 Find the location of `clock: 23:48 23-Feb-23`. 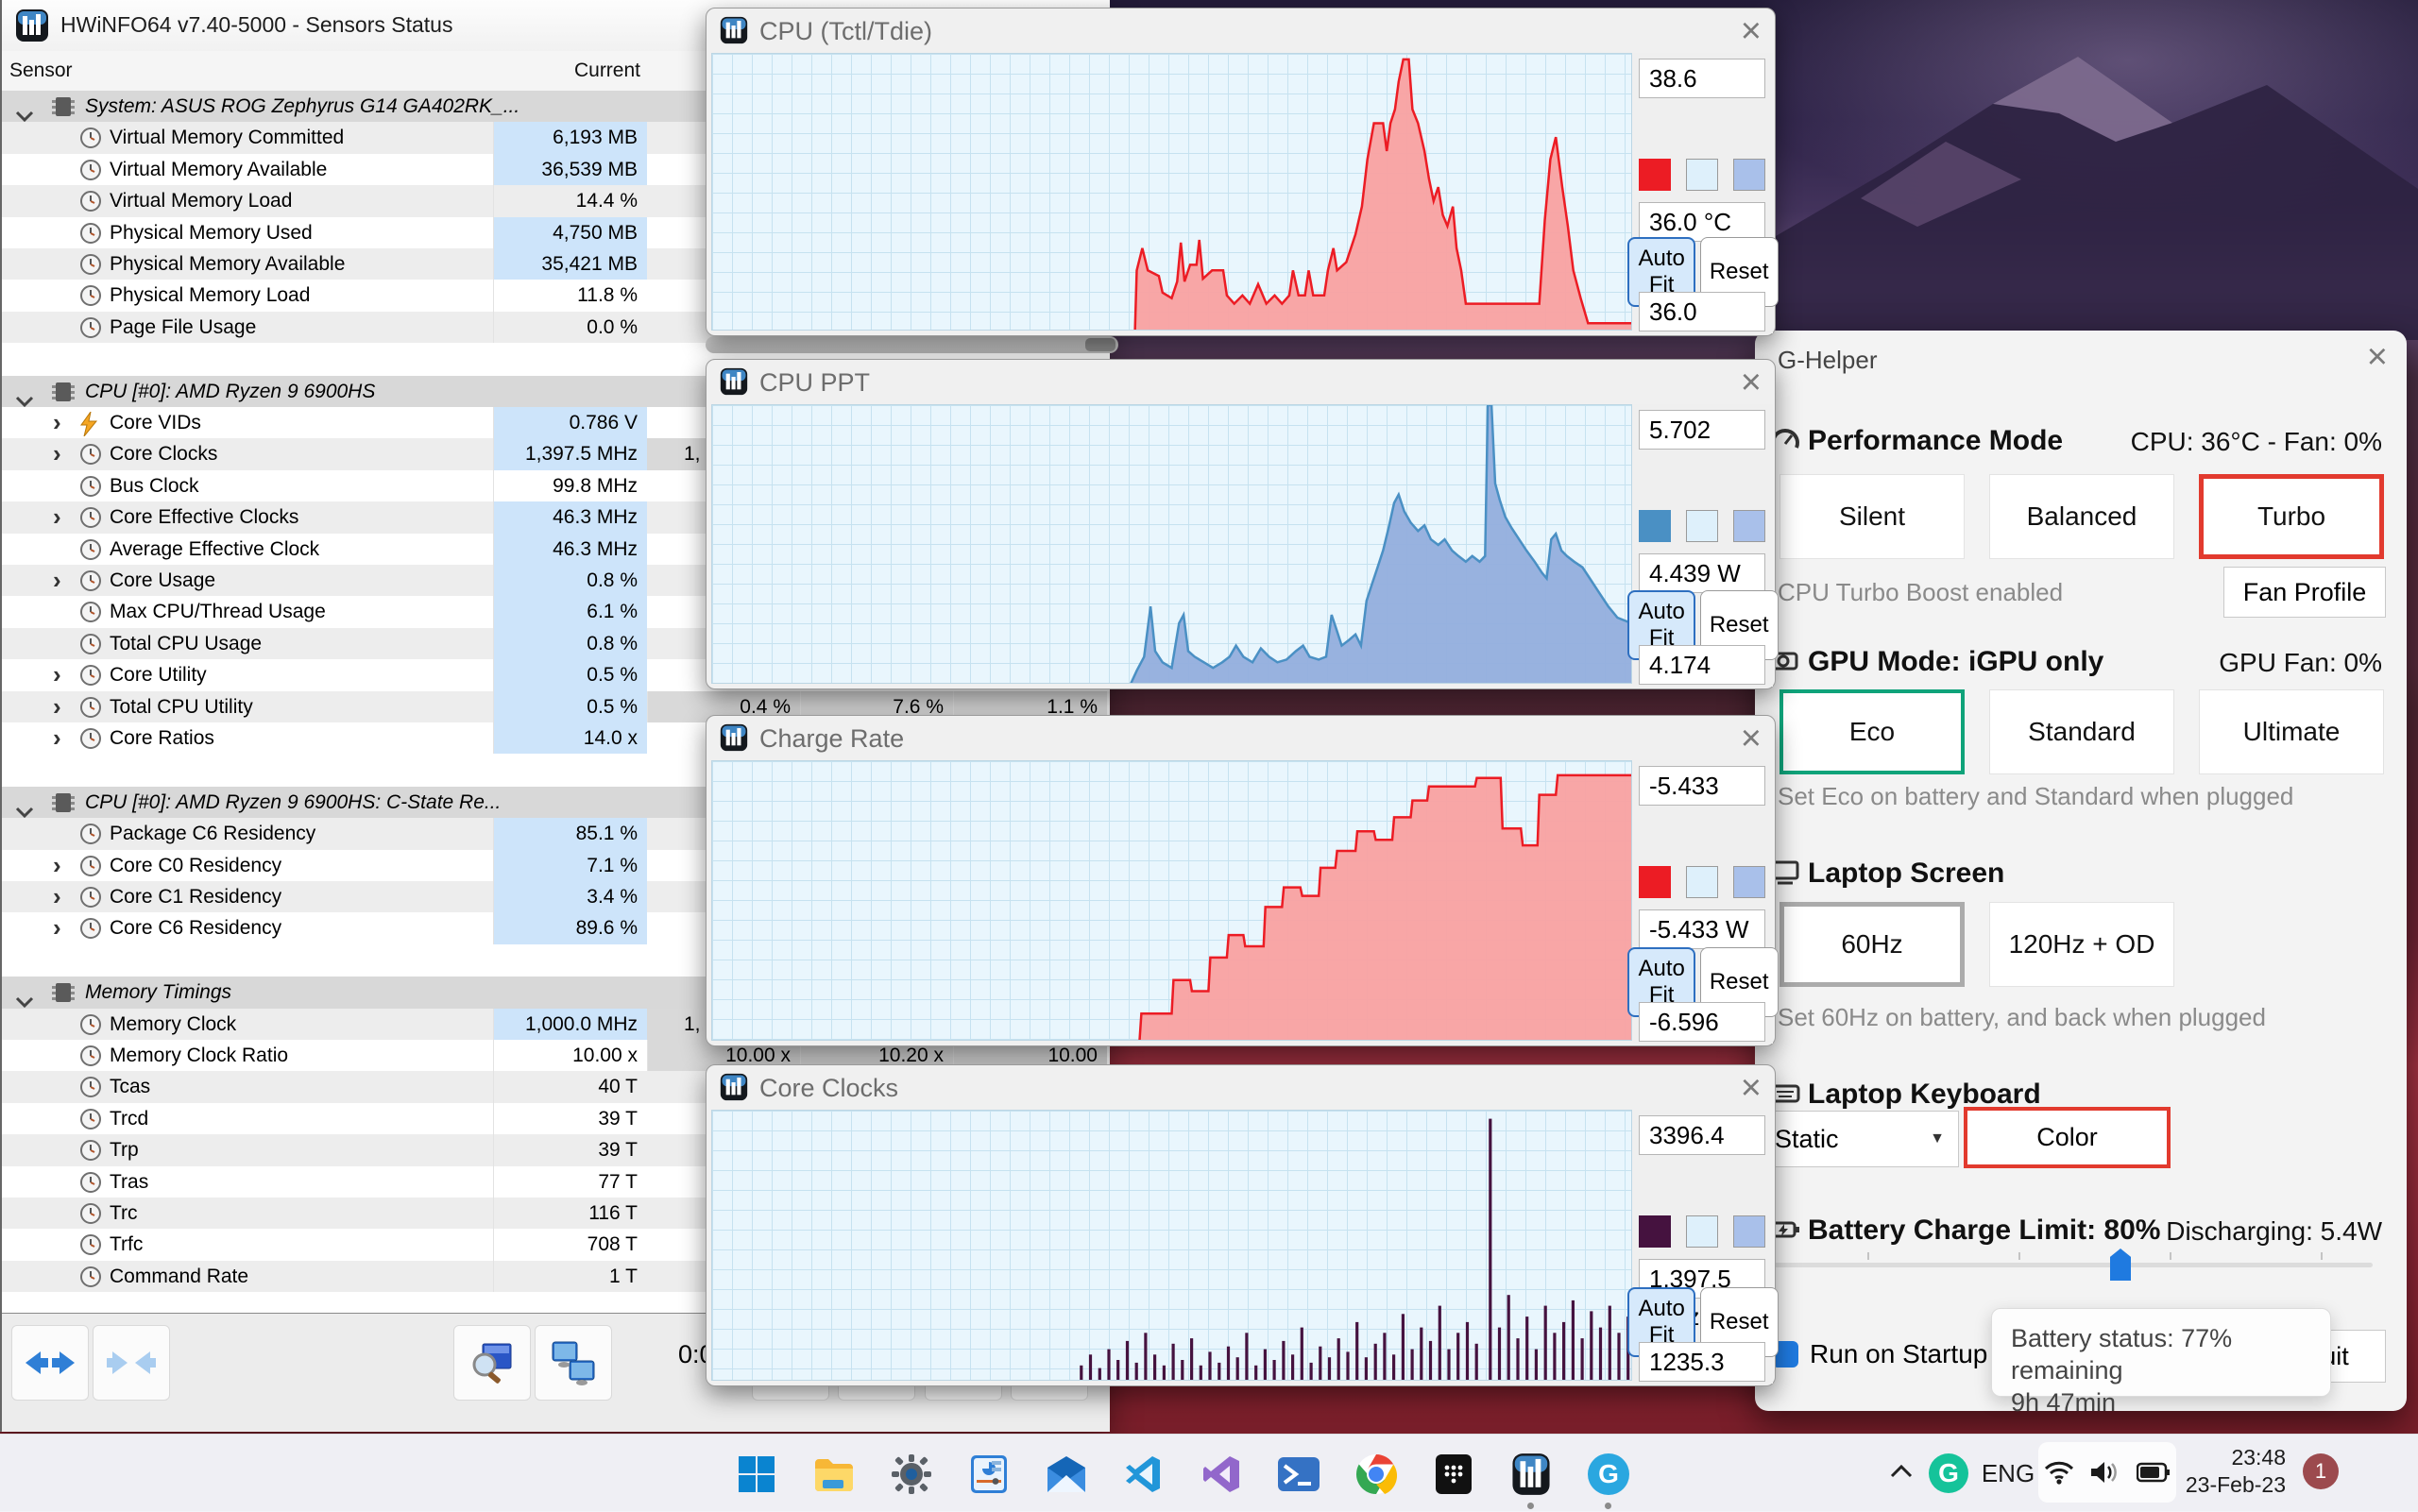

clock: 23:48 23-Feb-23 is located at coordinates (2235, 1471).